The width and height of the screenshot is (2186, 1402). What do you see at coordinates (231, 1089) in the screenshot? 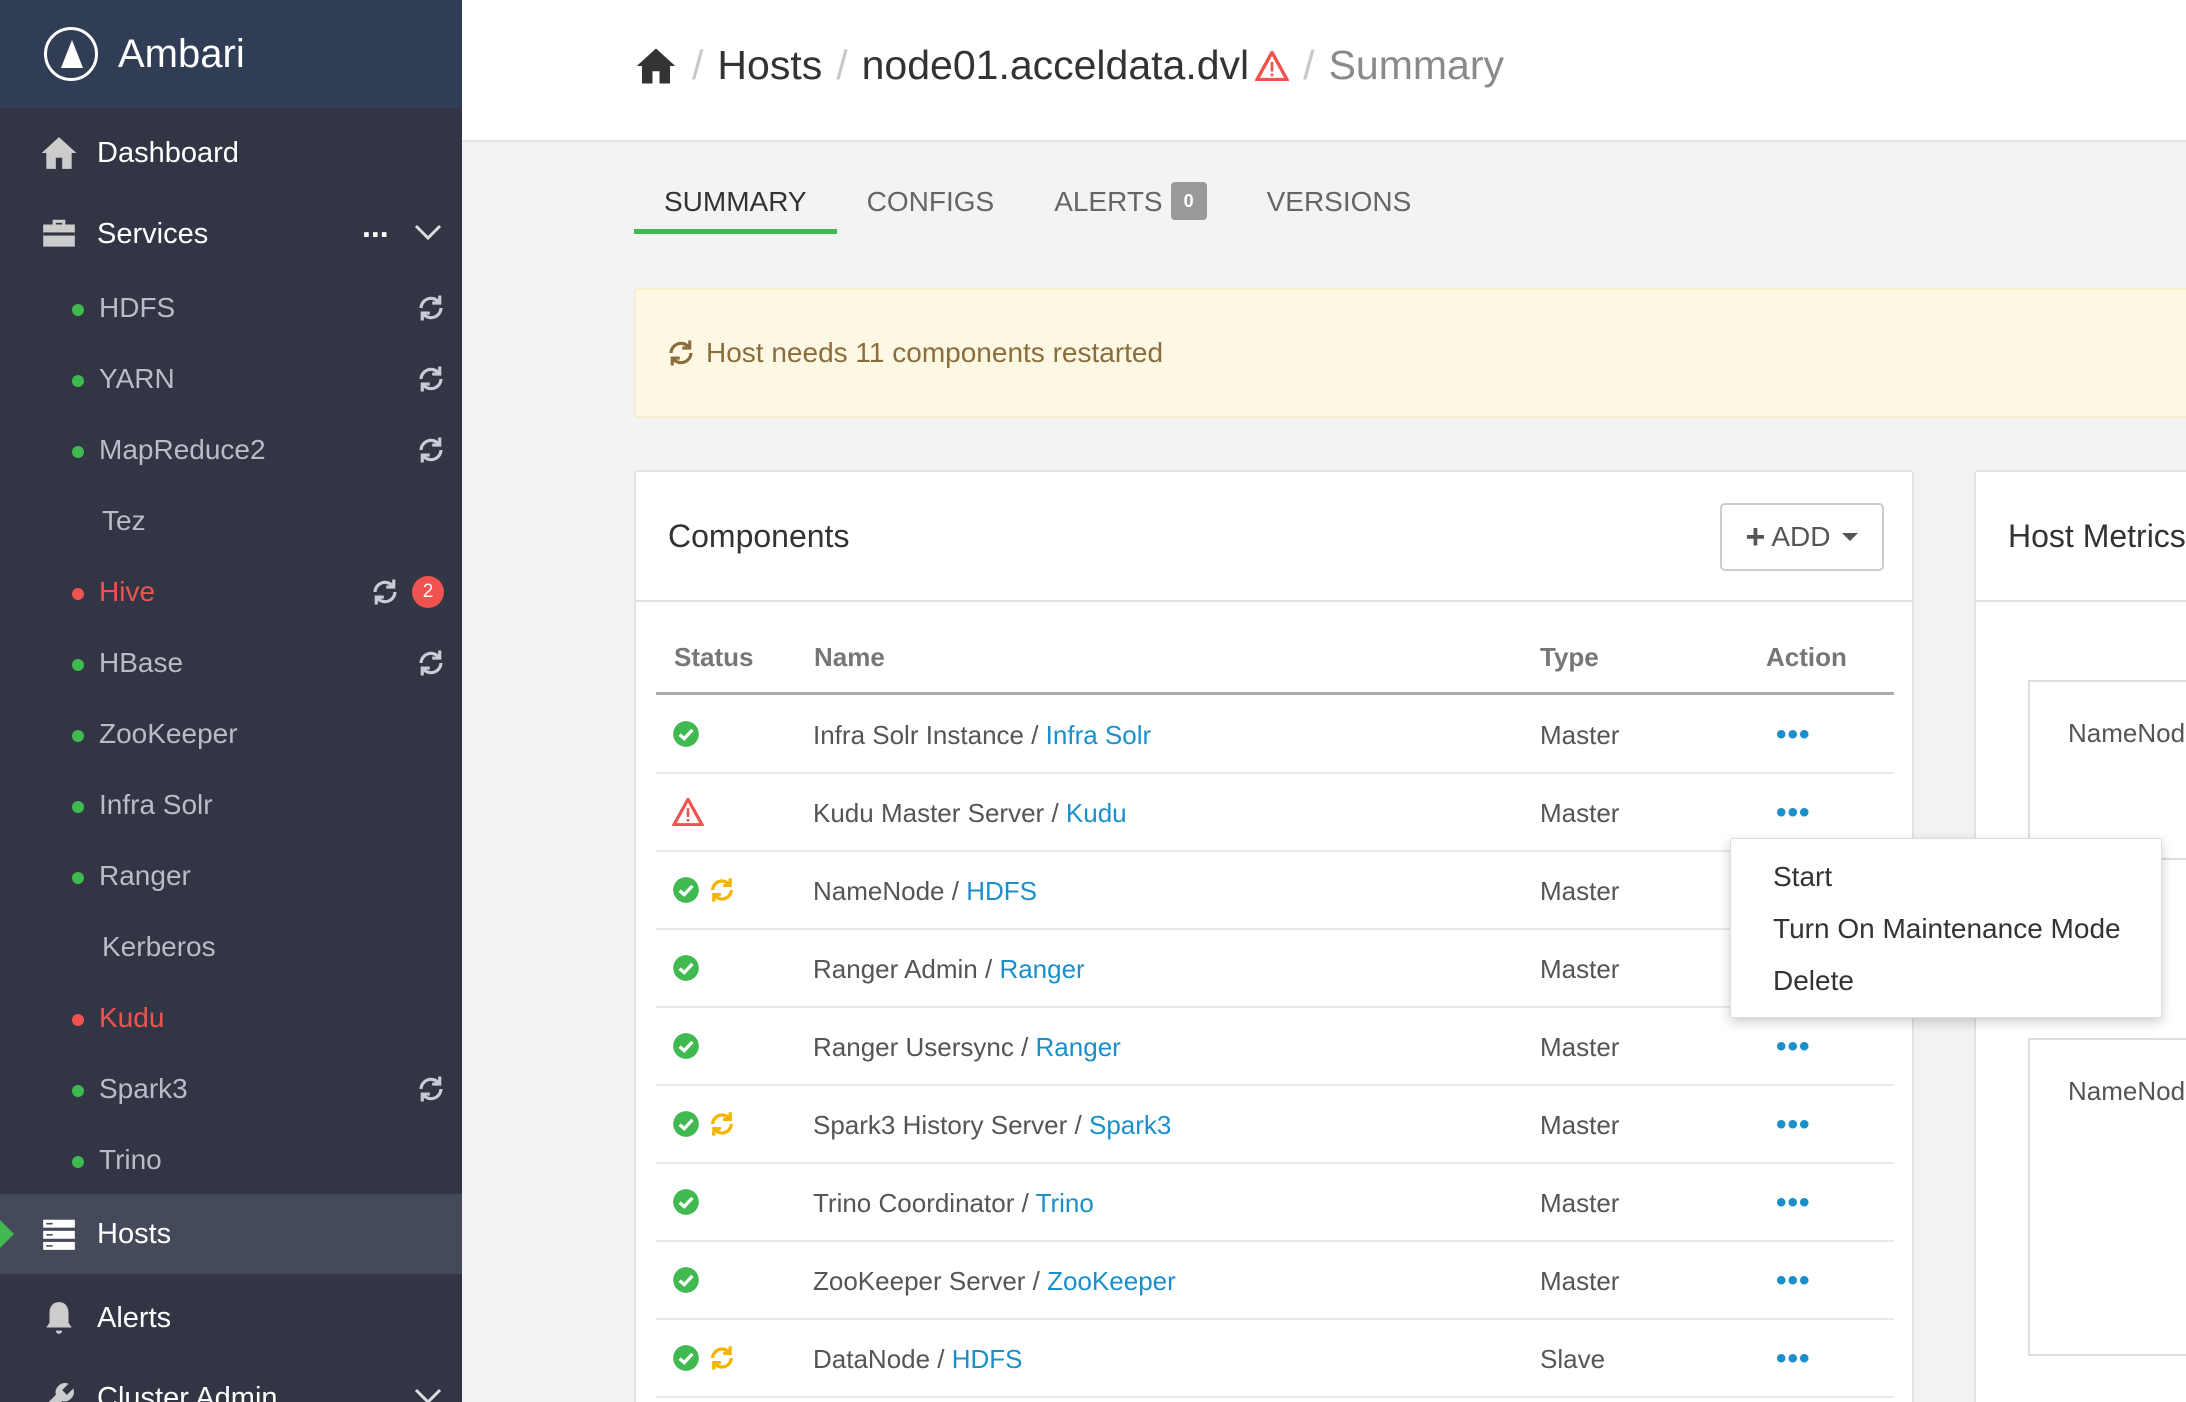
I see `sidebar-item-service: Spark3` at bounding box center [231, 1089].